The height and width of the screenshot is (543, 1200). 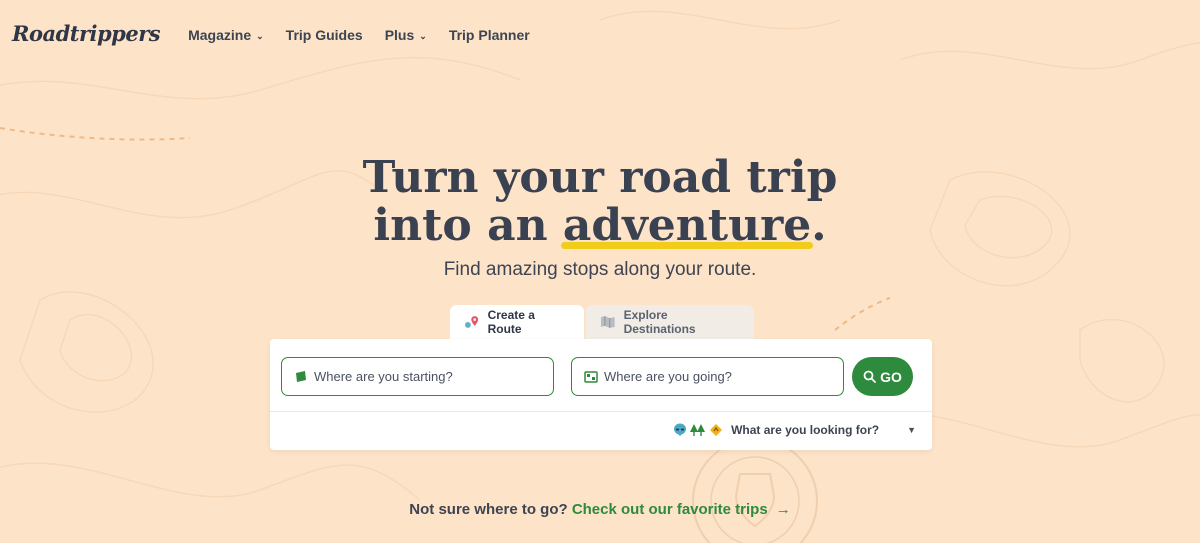 What do you see at coordinates (716, 430) in the screenshot?
I see `road-sign-icon` at bounding box center [716, 430].